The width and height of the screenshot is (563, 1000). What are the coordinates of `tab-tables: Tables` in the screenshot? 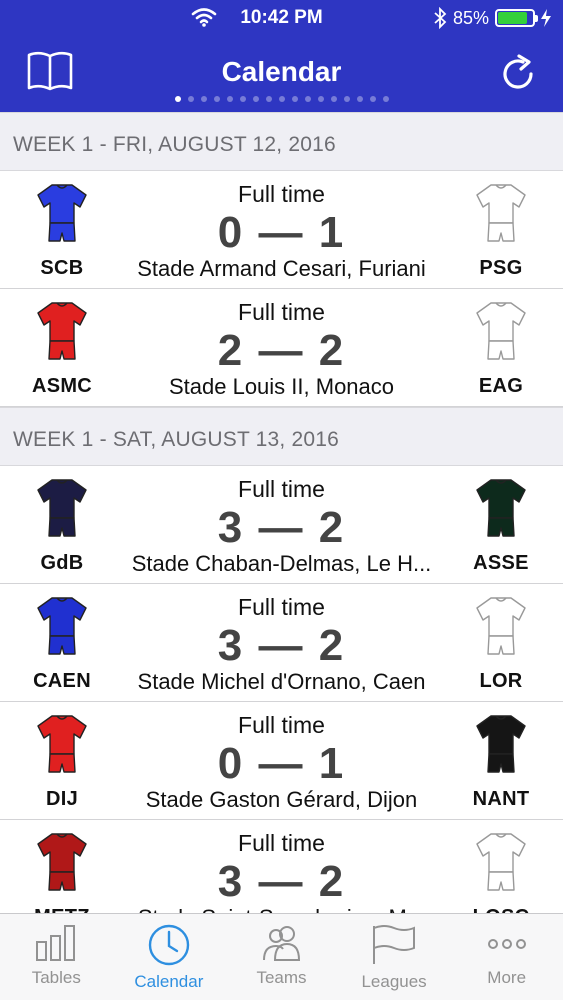 It's located at (56, 957).